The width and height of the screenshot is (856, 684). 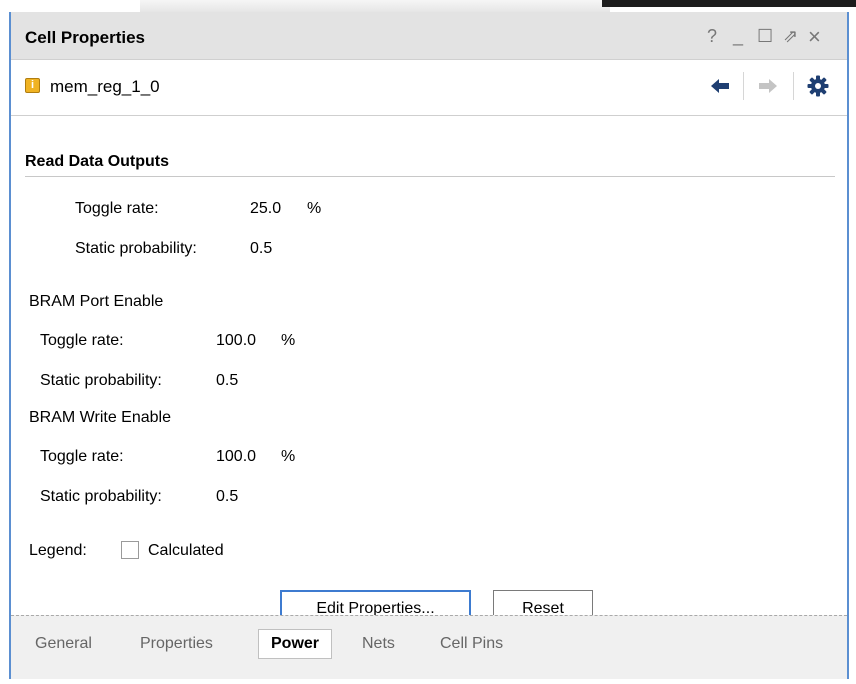 I want to click on tab-bar: General Properties Power Nets Cell Pins, so click(x=429, y=647).